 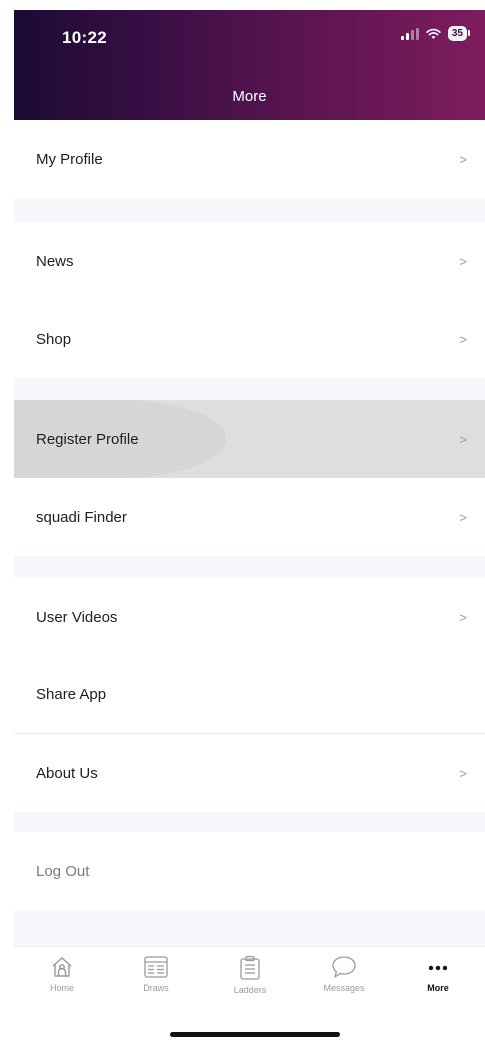 I want to click on menu-item-news: News >, so click(x=249, y=261).